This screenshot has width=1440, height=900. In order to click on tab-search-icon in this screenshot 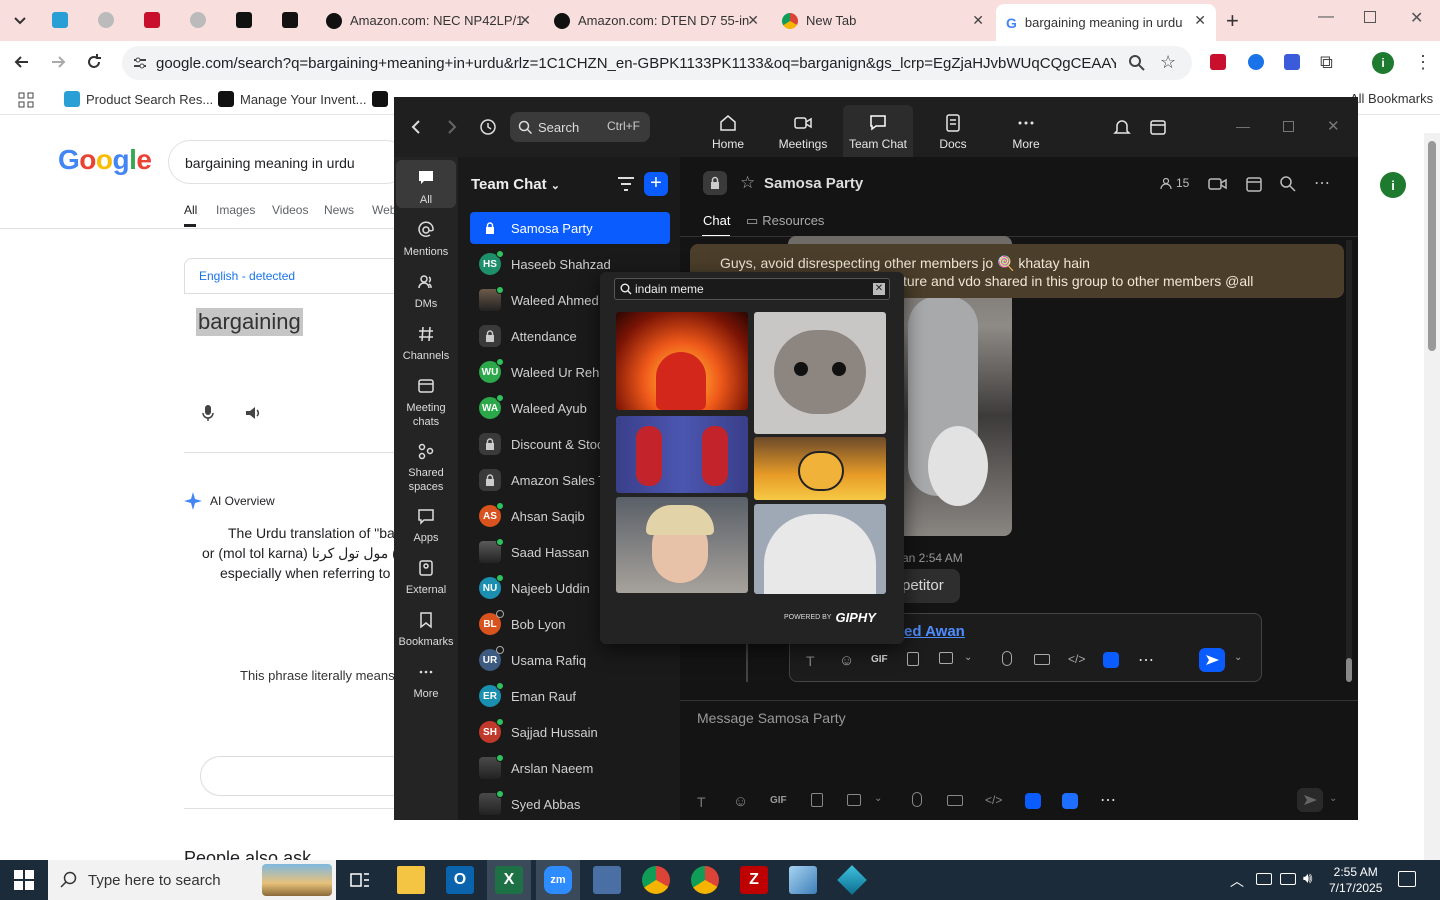, I will do `click(20, 20)`.